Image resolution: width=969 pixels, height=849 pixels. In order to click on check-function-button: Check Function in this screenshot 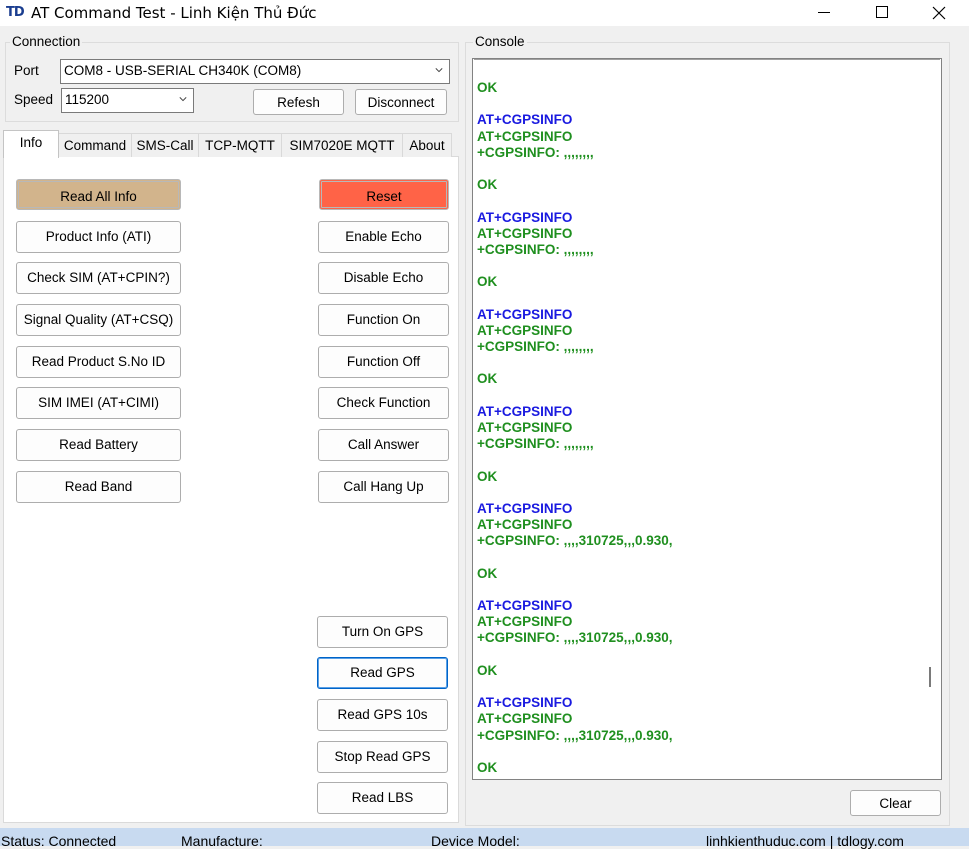, I will do `click(383, 403)`.